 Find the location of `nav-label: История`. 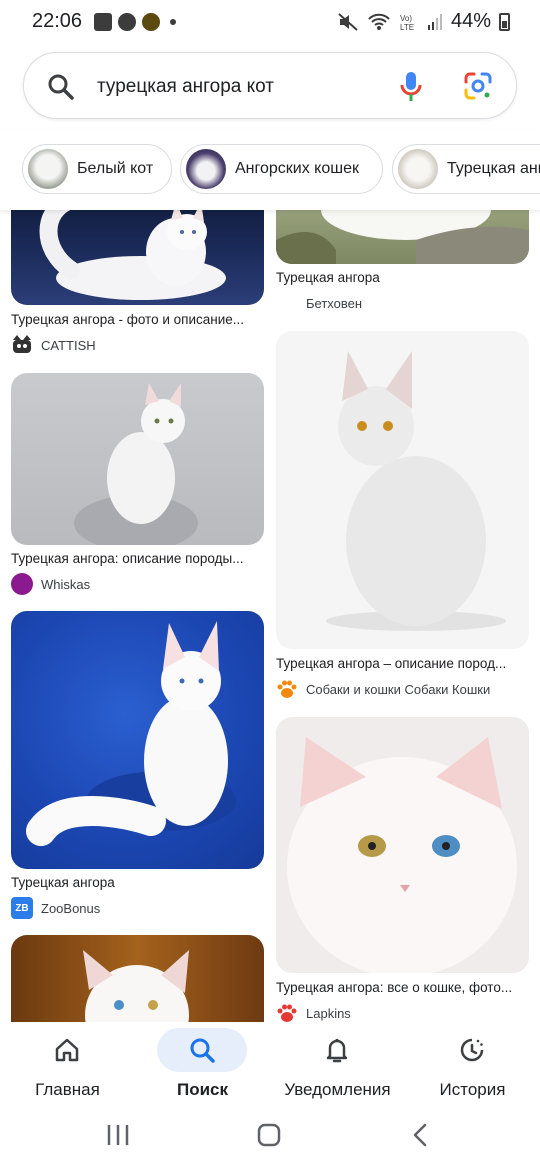

nav-label: История is located at coordinates (472, 1089).